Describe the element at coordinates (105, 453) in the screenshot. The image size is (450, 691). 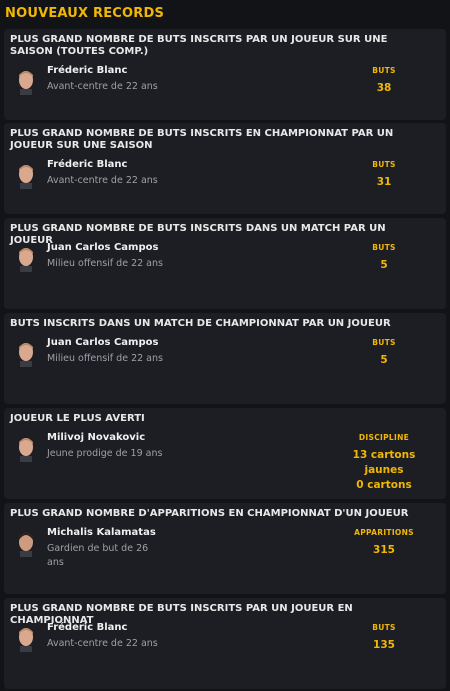
I see `player-description: Jeune prodige de 19 ans` at that location.